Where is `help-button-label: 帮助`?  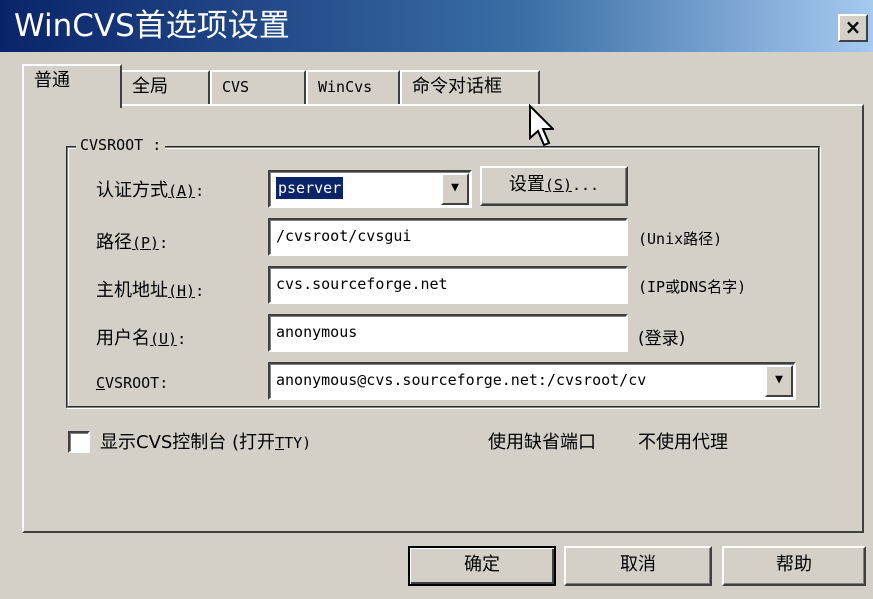 help-button-label: 帮助 is located at coordinates (794, 564).